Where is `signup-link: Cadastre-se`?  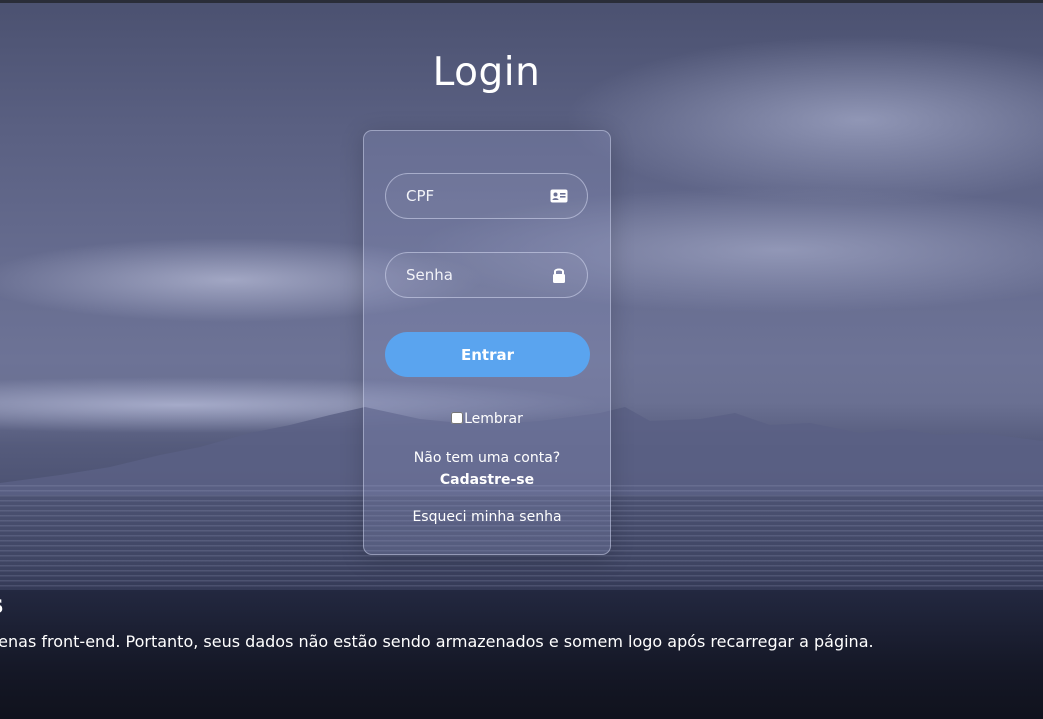
signup-link: Cadastre-se is located at coordinates (487, 480).